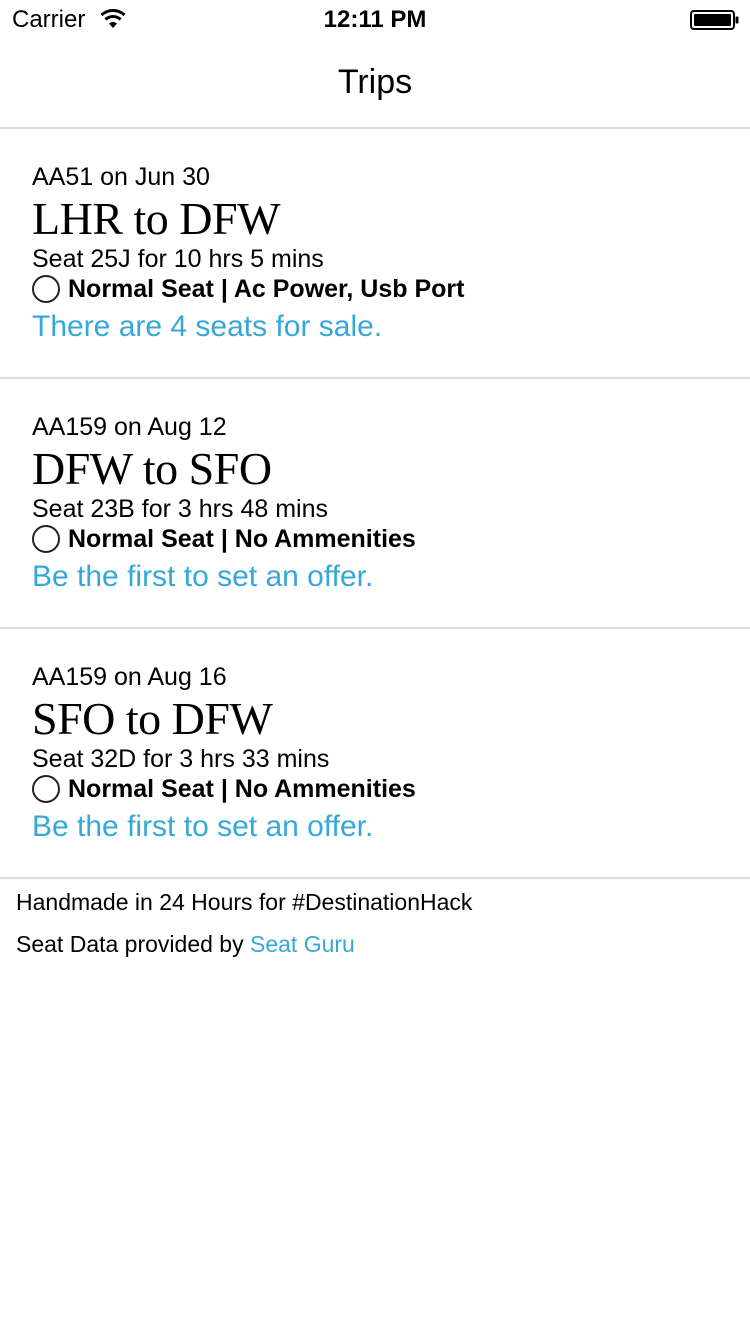 Image resolution: width=750 pixels, height=1334 pixels. Describe the element at coordinates (266, 289) in the screenshot. I see `amenity-text: Normal Seat | Ac Power, Usb Port` at that location.